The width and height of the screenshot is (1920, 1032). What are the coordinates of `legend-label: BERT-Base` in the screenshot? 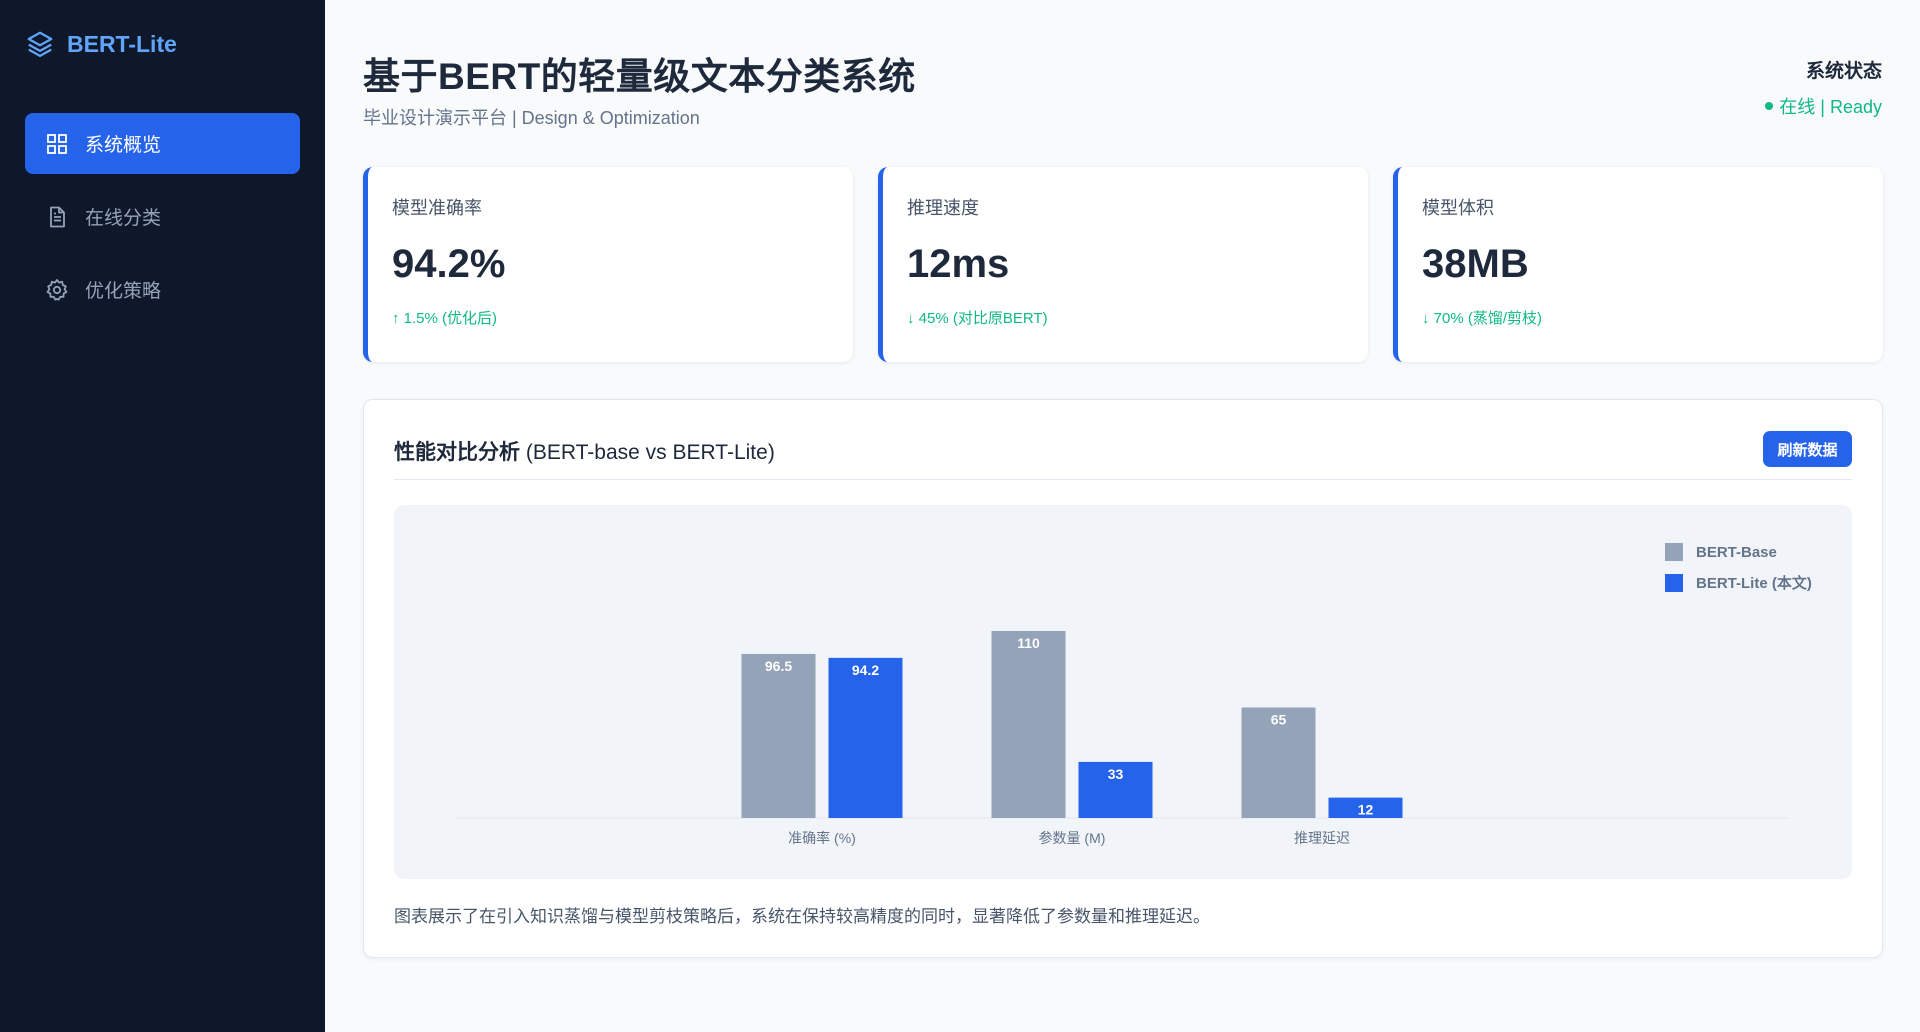 It's located at (1736, 552).